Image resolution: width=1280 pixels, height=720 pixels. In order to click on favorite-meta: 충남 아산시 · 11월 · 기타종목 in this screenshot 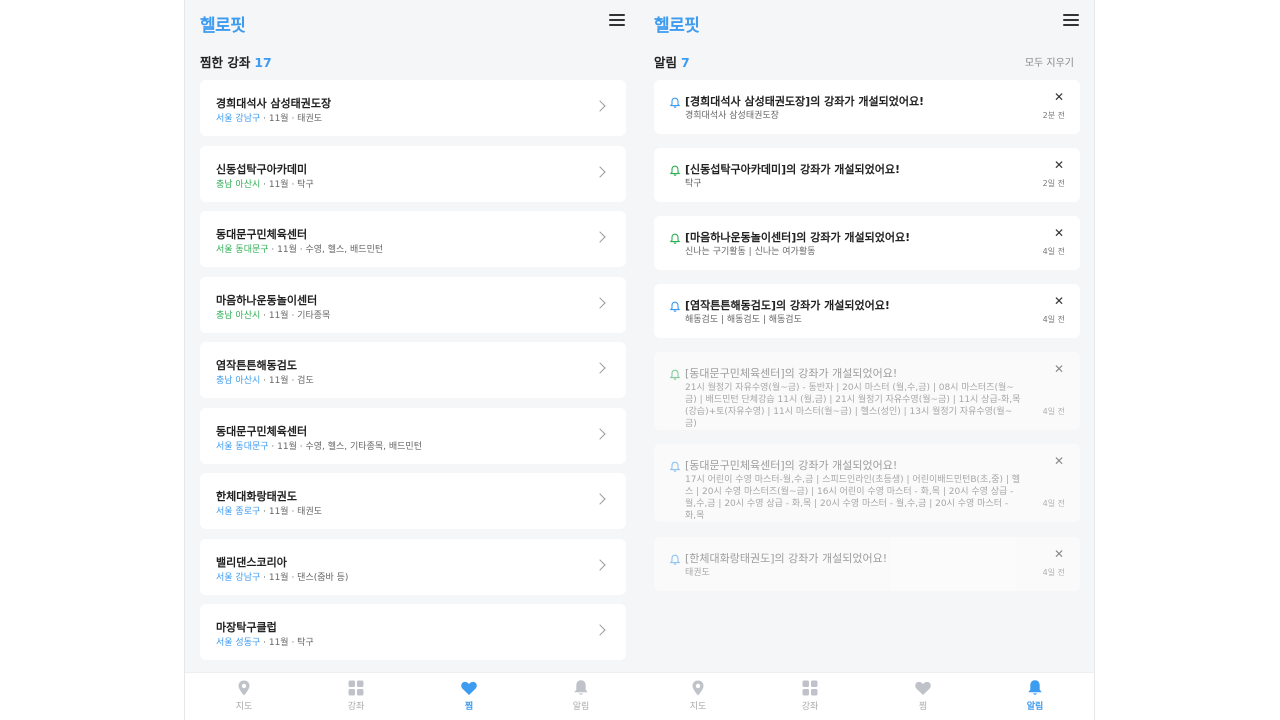, I will do `click(273, 314)`.